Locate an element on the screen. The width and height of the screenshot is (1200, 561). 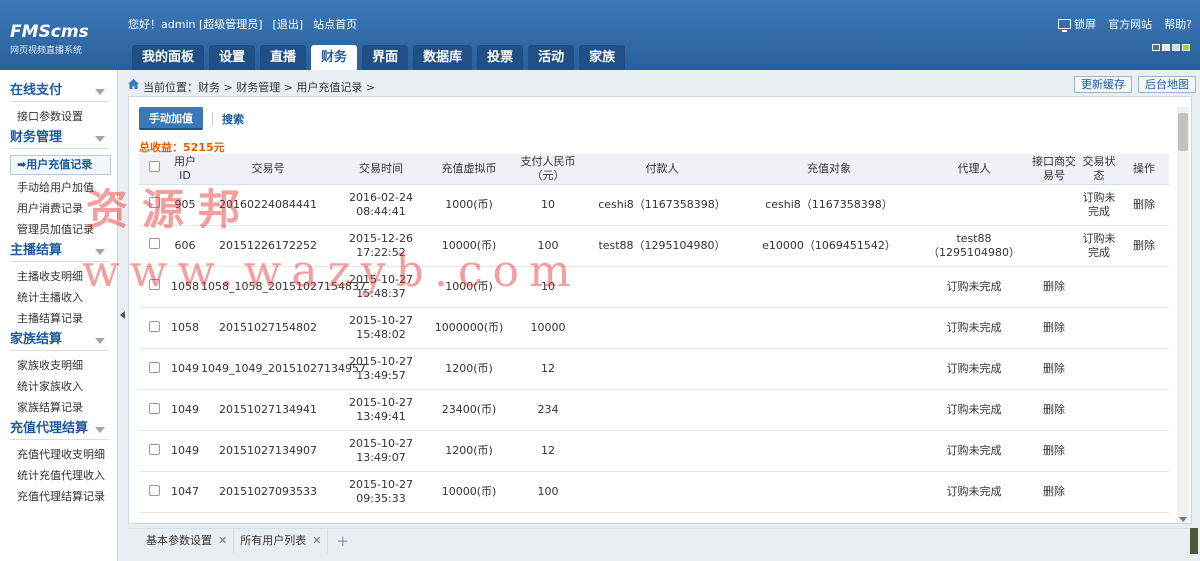
sidebar-item: 接口参数设置 is located at coordinates (58, 116).